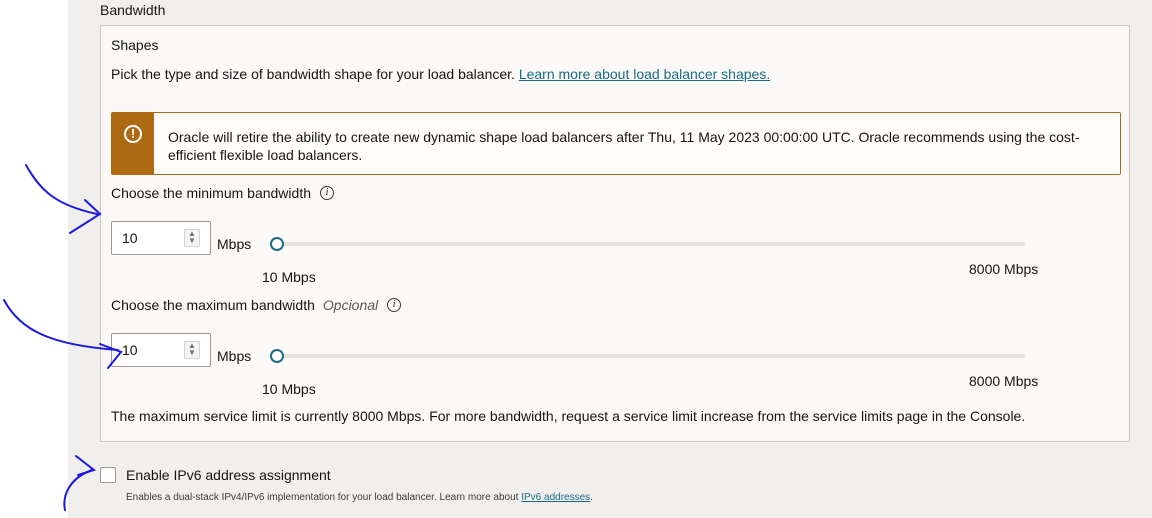  What do you see at coordinates (85, 216) in the screenshot?
I see `arrow-annotation-1-head` at bounding box center [85, 216].